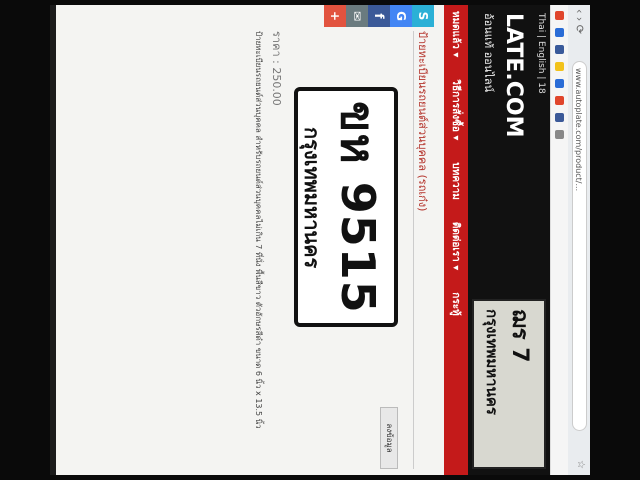 The height and width of the screenshot is (480, 640). What do you see at coordinates (488, 53) in the screenshot?
I see `site-tagline: อ้อนแท้ ออนไลน์` at bounding box center [488, 53].